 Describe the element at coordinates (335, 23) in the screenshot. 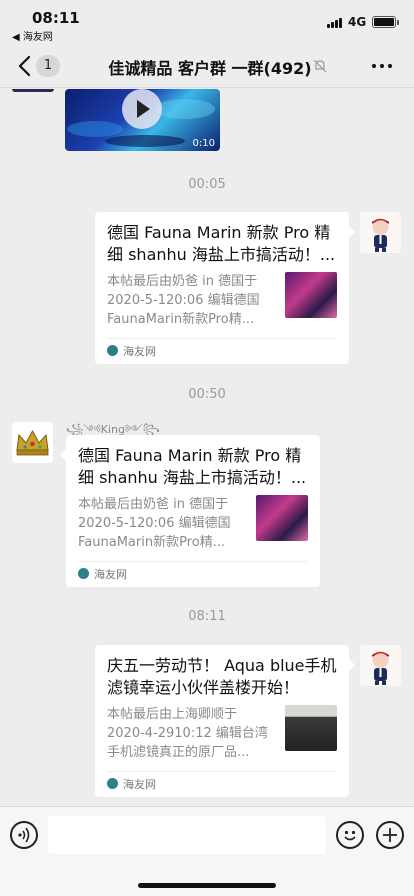

I see `signal-icon` at that location.